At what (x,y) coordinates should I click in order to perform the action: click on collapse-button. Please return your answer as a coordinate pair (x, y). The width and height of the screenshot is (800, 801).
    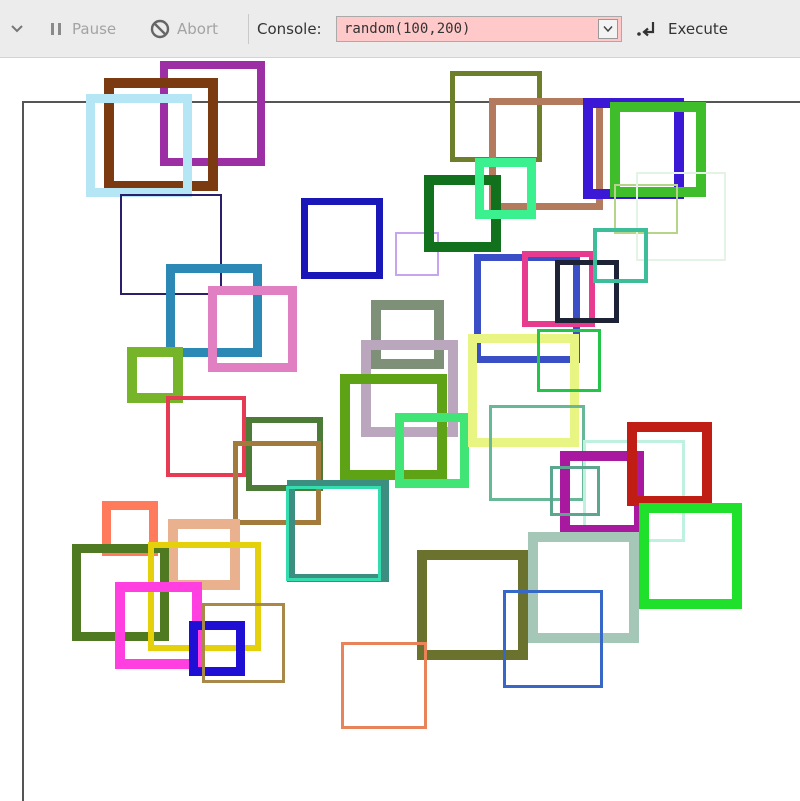
    Looking at the image, I should click on (17, 29).